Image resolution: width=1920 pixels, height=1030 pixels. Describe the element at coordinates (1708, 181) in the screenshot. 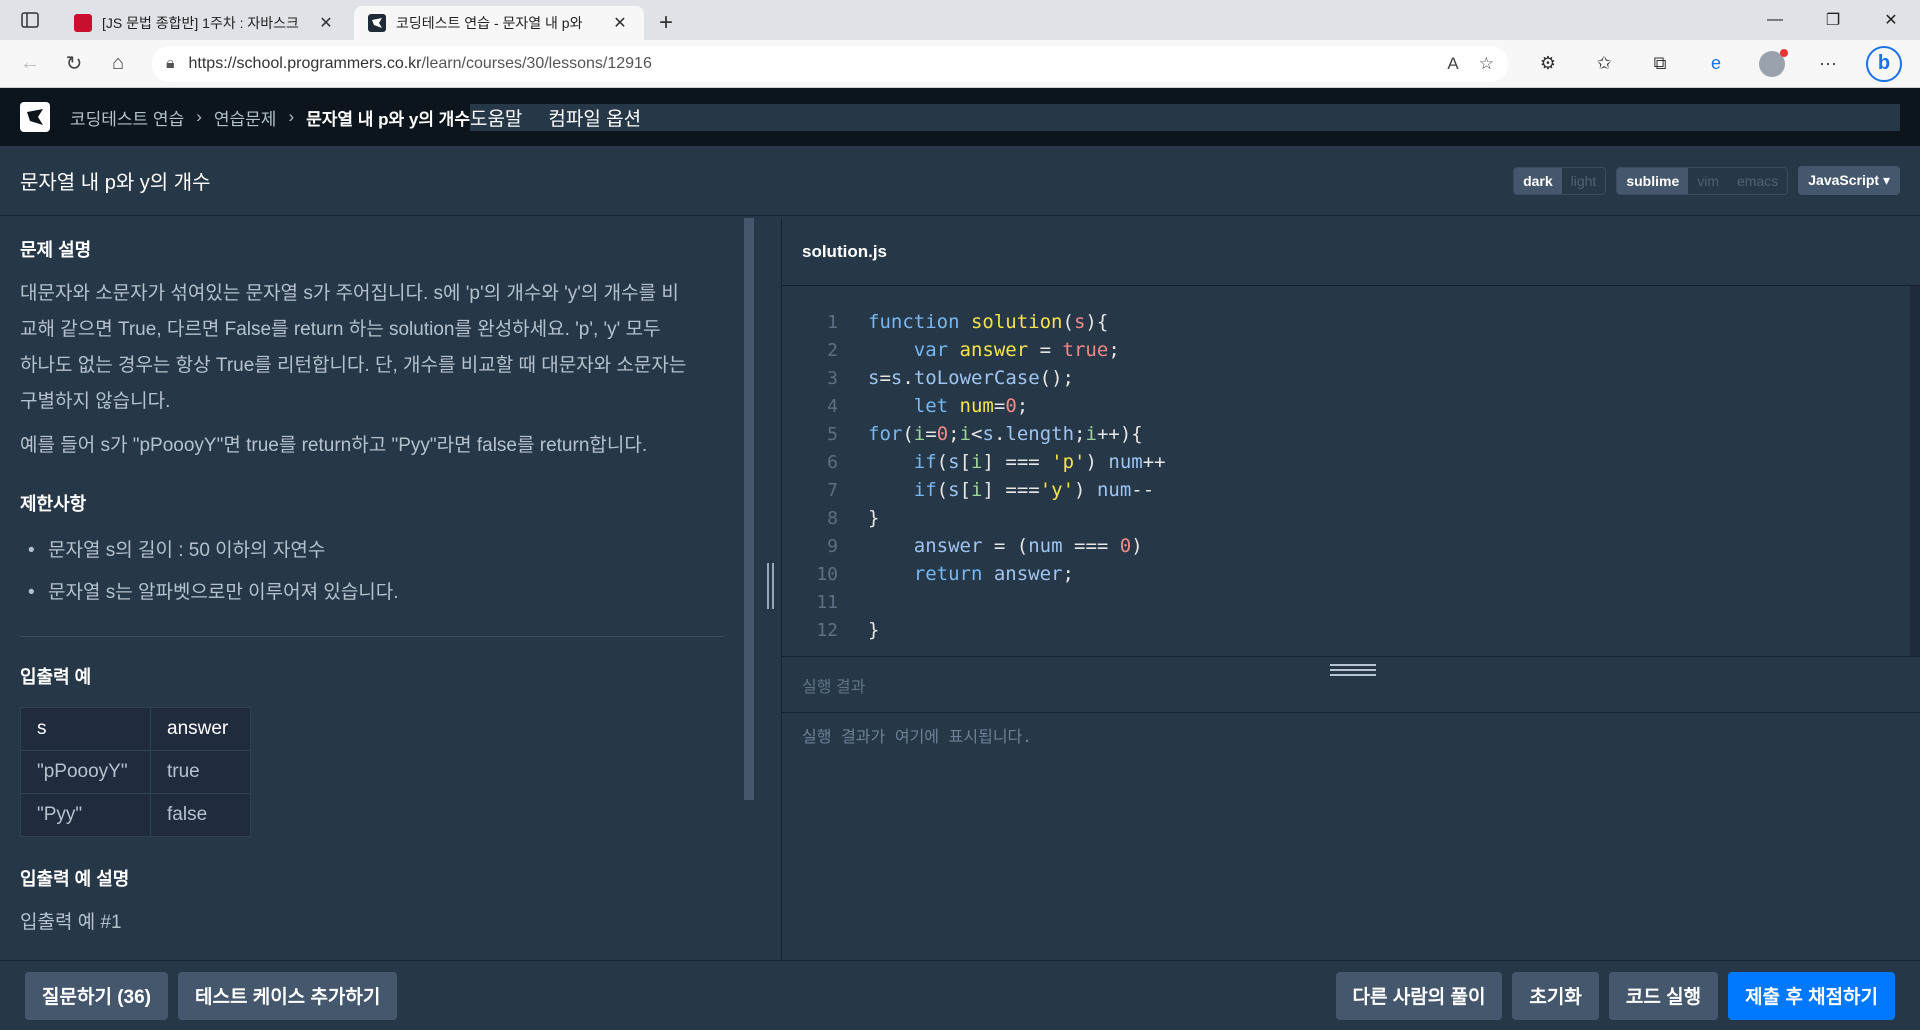

I see `keymap-vim-option: vim` at that location.